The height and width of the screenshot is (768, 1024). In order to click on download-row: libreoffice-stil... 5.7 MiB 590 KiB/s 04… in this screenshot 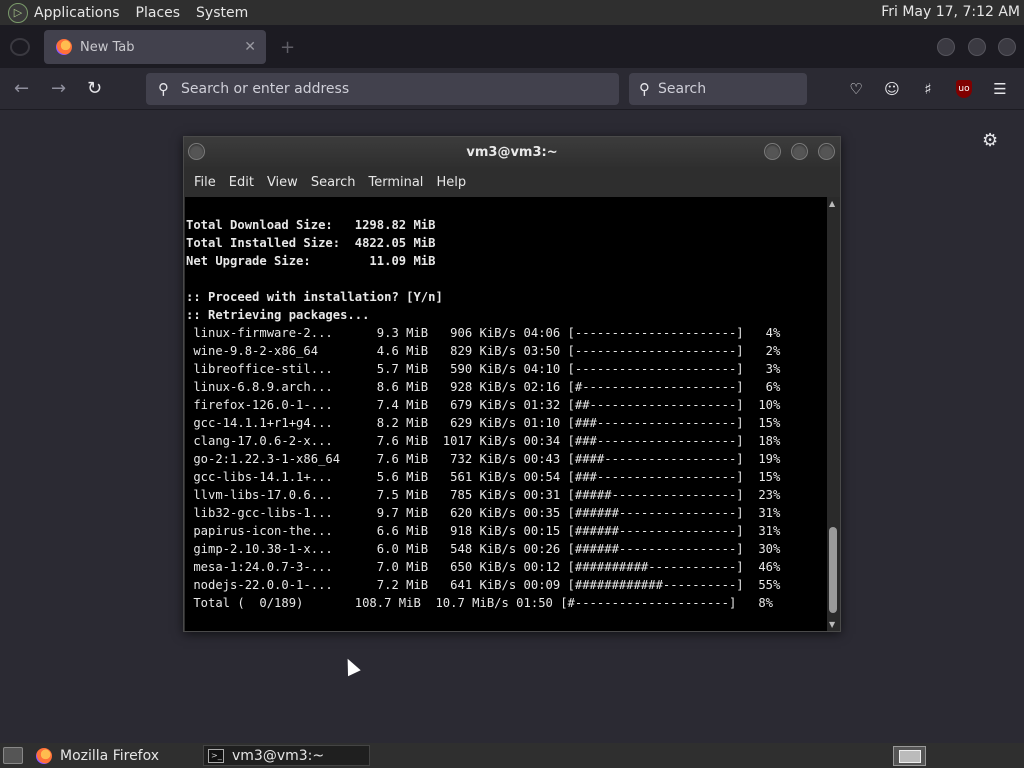, I will do `click(483, 369)`.